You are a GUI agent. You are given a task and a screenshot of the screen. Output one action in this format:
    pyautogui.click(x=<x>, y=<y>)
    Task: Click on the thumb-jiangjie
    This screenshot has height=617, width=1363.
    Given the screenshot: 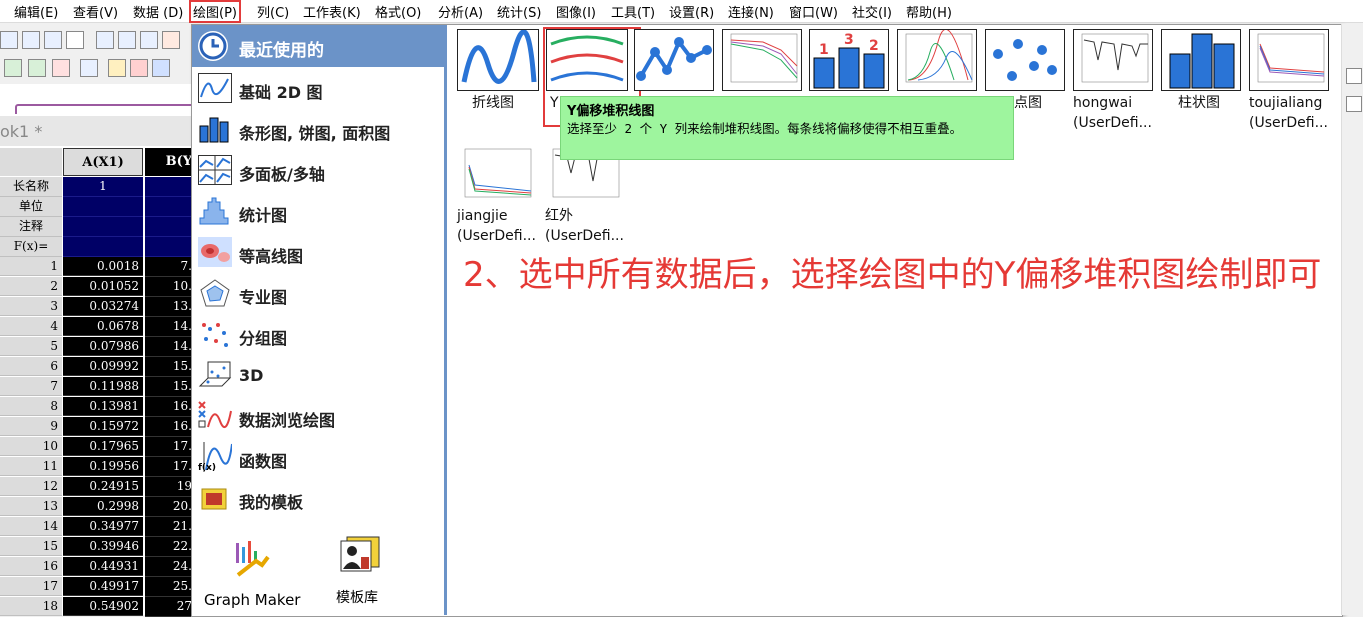 What is the action you would take?
    pyautogui.click(x=496, y=175)
    